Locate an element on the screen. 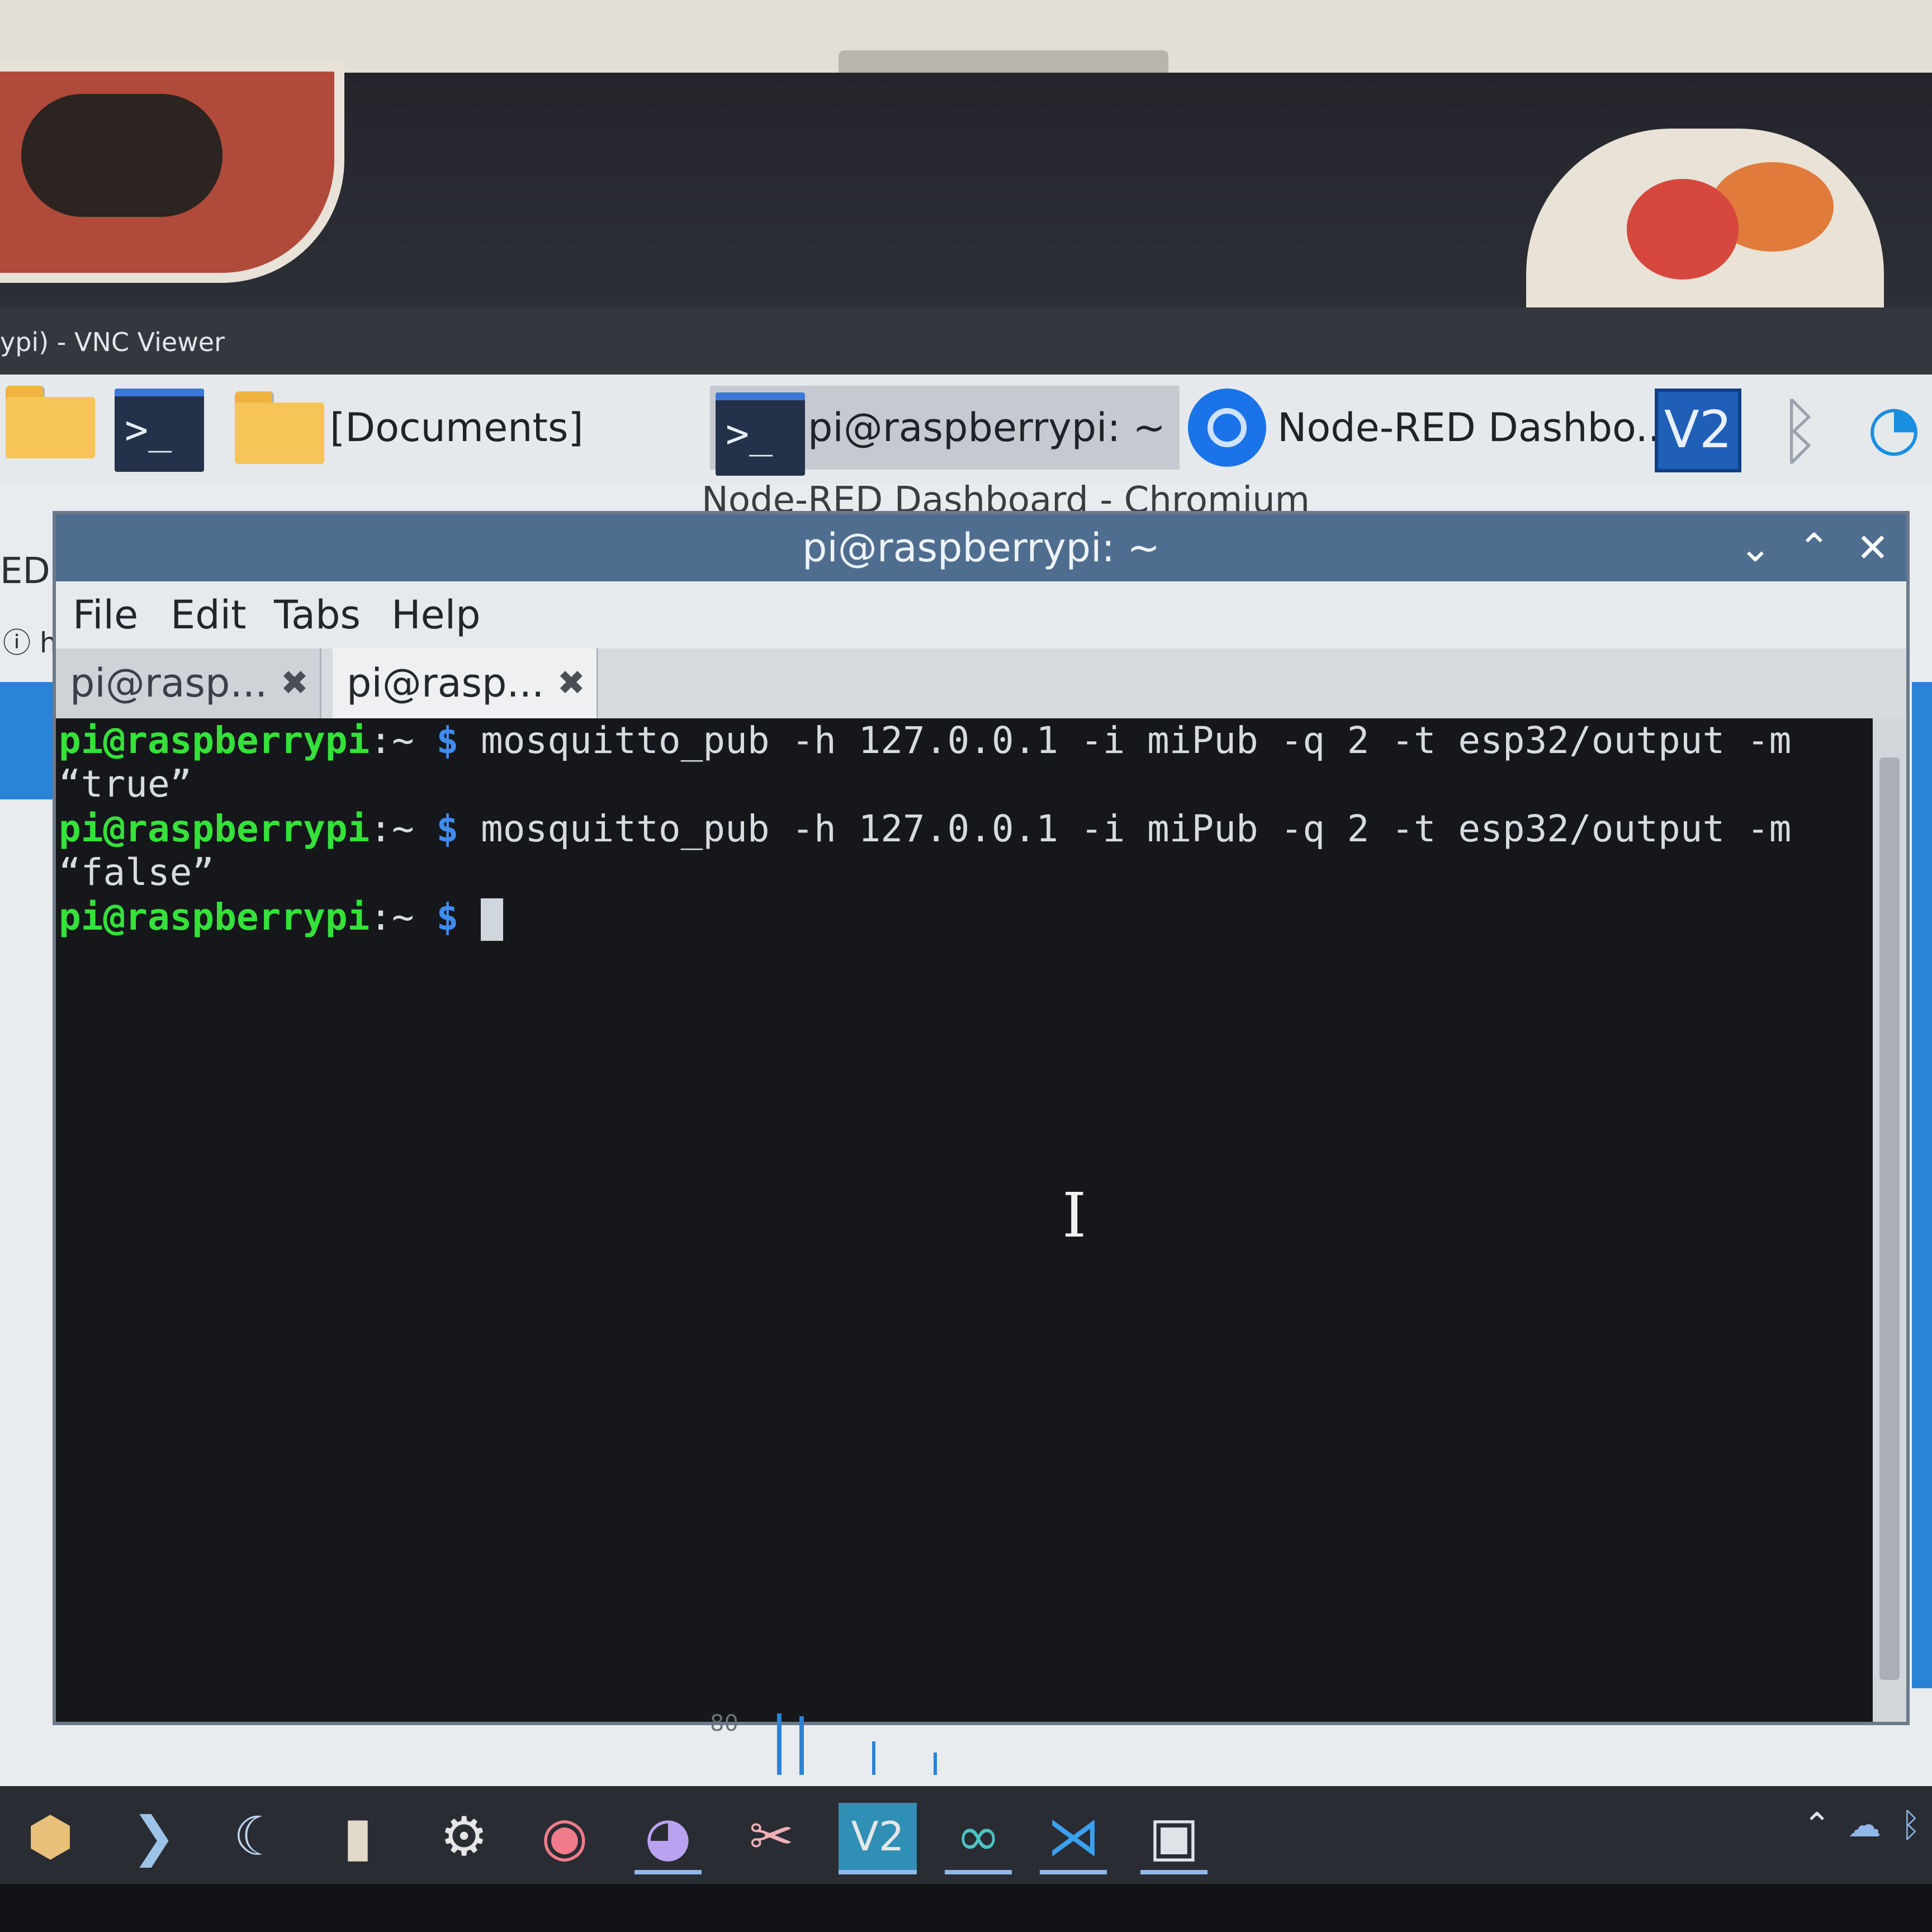  terminal-menubar: File Edit Tabs Help is located at coordinates (981, 614).